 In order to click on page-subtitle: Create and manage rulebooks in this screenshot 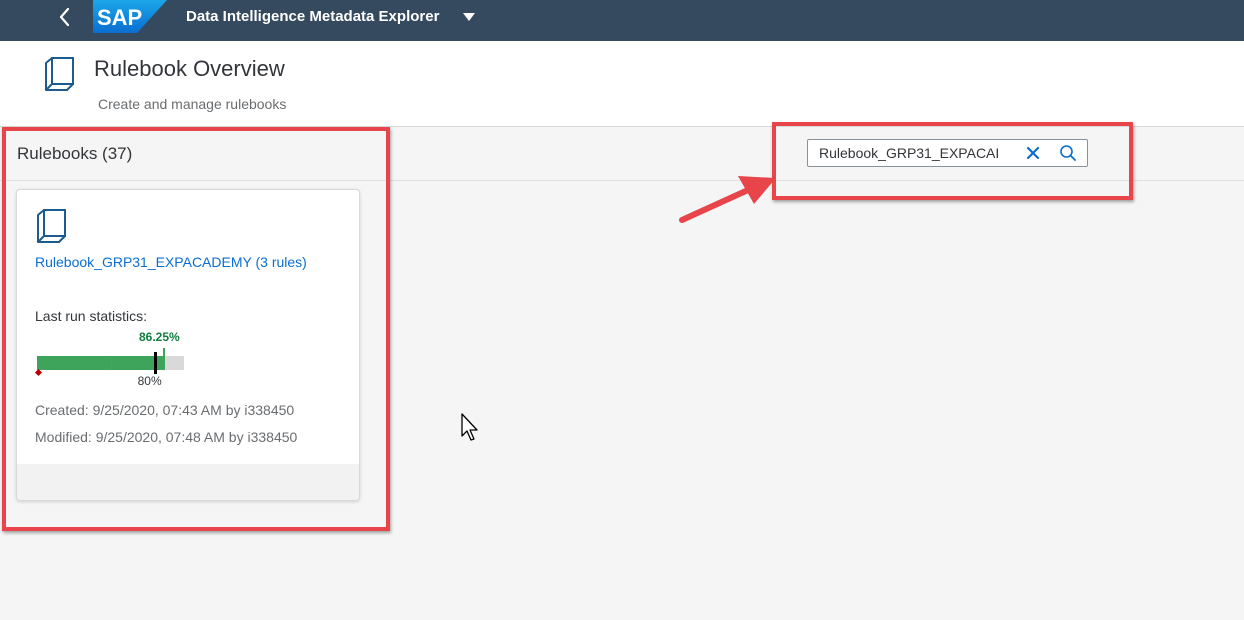, I will do `click(192, 104)`.